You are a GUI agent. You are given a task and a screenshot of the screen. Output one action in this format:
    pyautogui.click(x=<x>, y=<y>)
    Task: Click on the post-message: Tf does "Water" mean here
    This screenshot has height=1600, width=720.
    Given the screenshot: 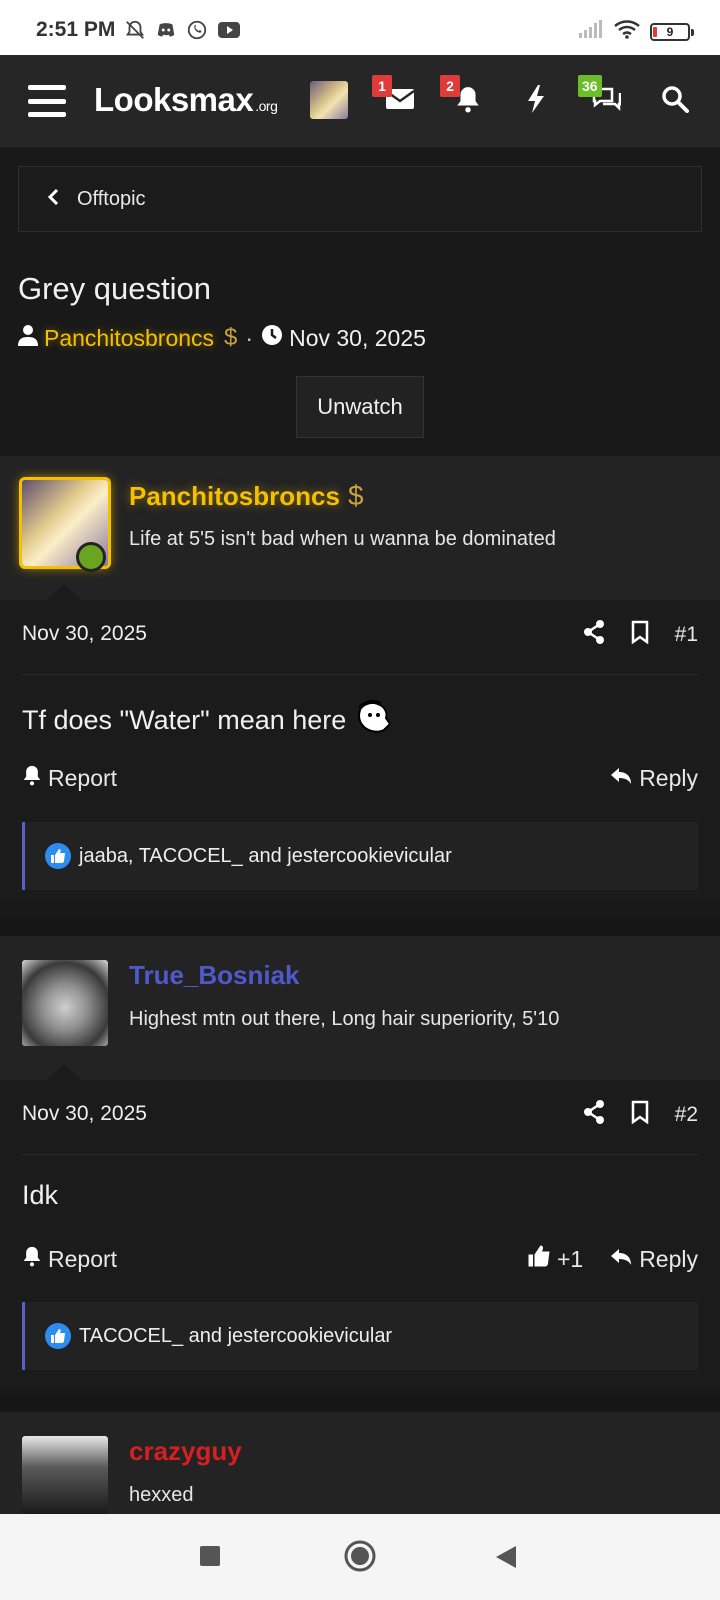 What is the action you would take?
    pyautogui.click(x=207, y=720)
    